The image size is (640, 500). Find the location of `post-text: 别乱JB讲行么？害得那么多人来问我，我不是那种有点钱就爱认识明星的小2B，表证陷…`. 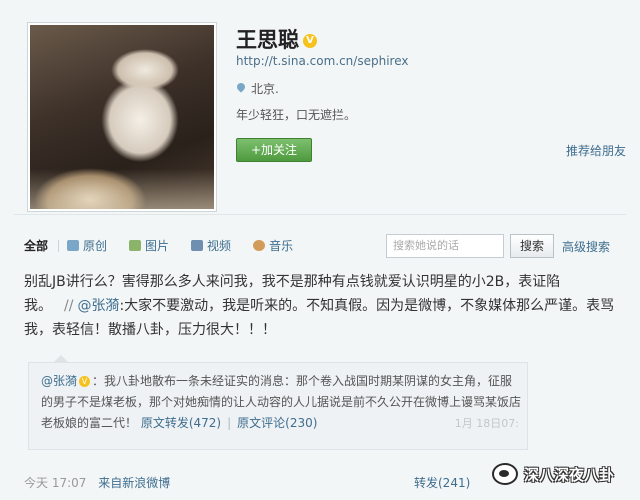

post-text: 别乱JB讲行么？害得那么多人来问我，我不是那种有点钱就爱认识明星的小2B，表证陷… is located at coordinates (322, 306).